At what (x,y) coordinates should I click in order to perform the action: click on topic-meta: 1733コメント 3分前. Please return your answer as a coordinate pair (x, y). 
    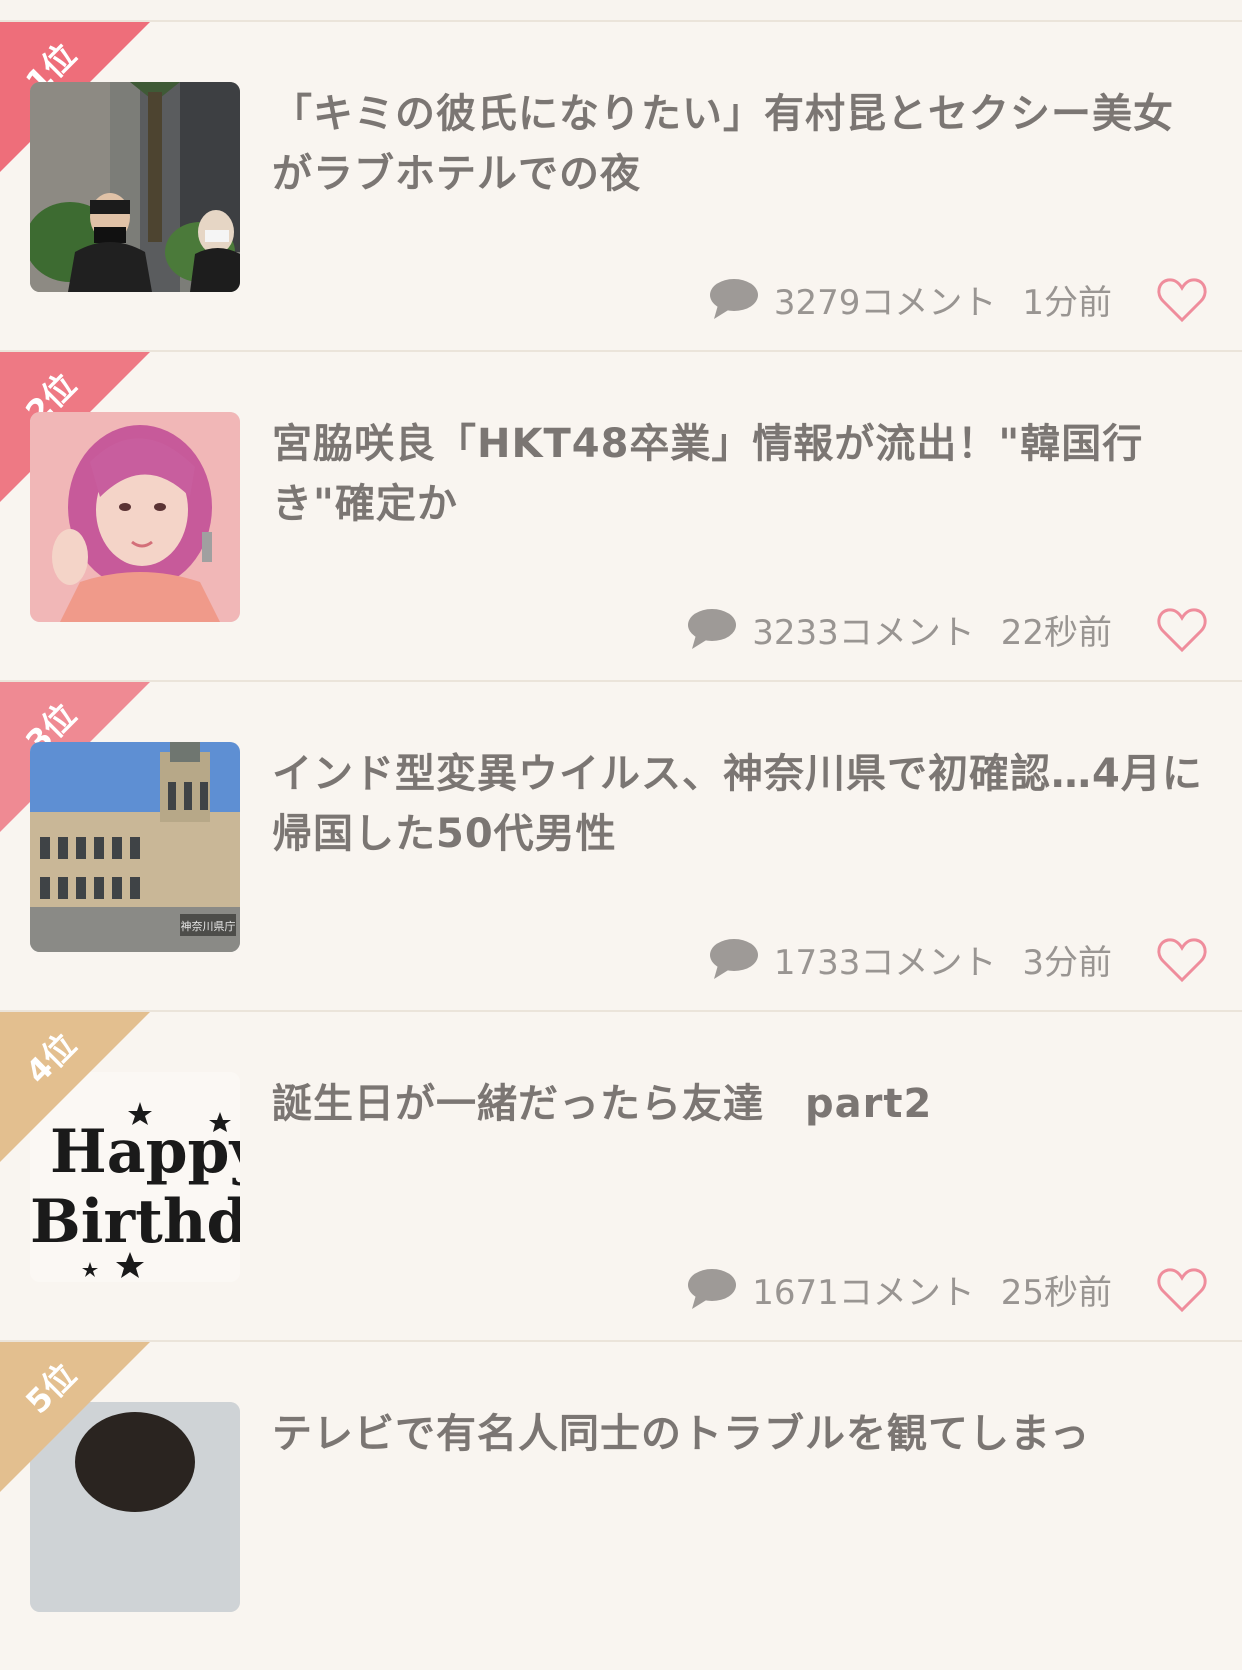
    Looking at the image, I should click on (910, 960).